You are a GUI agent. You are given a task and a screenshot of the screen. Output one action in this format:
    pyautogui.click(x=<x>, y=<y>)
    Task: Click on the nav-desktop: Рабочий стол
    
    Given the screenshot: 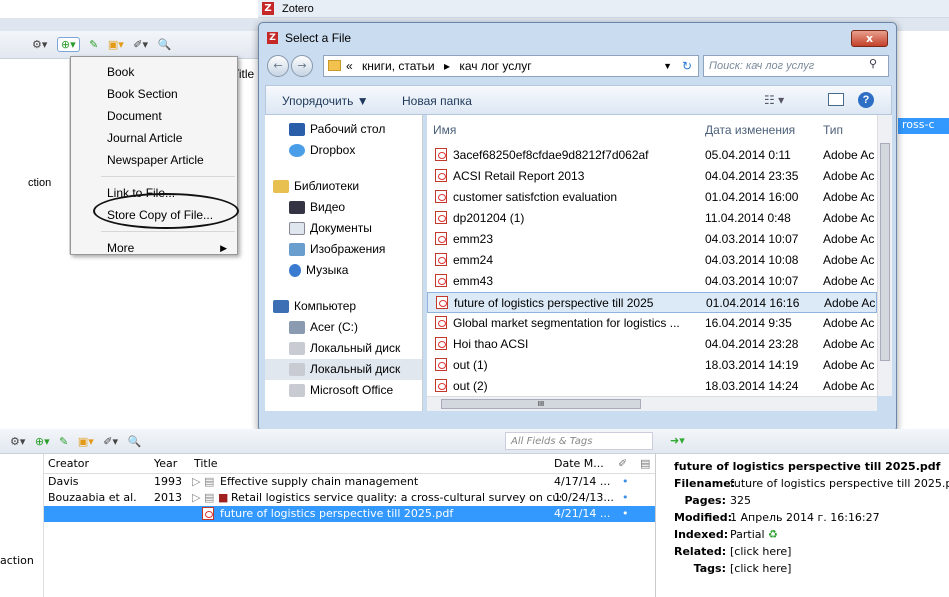 What is the action you would take?
    pyautogui.click(x=343, y=129)
    